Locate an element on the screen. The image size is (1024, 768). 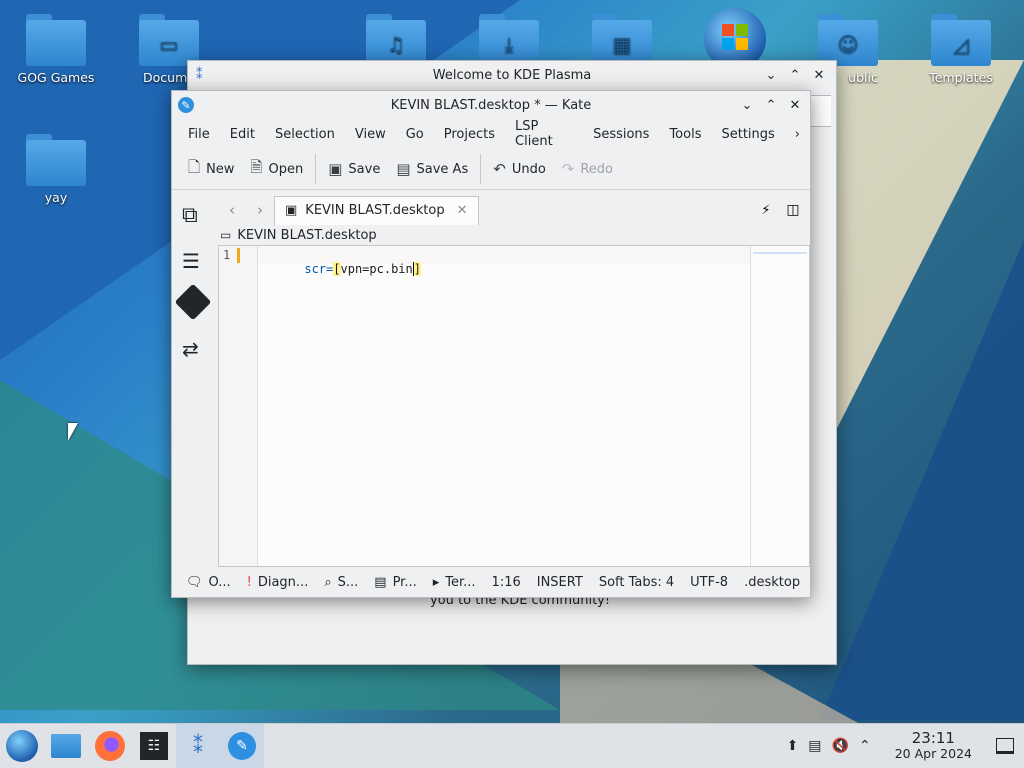
code-key: scr= is located at coordinates (319, 269).